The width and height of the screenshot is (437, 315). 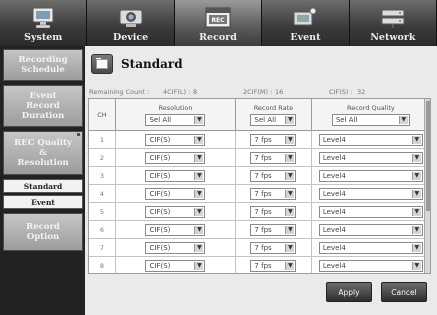 I want to click on table-row: 2 CIF(S) ▼ 7 fps ▼ Level4 ▼, so click(x=259, y=158).